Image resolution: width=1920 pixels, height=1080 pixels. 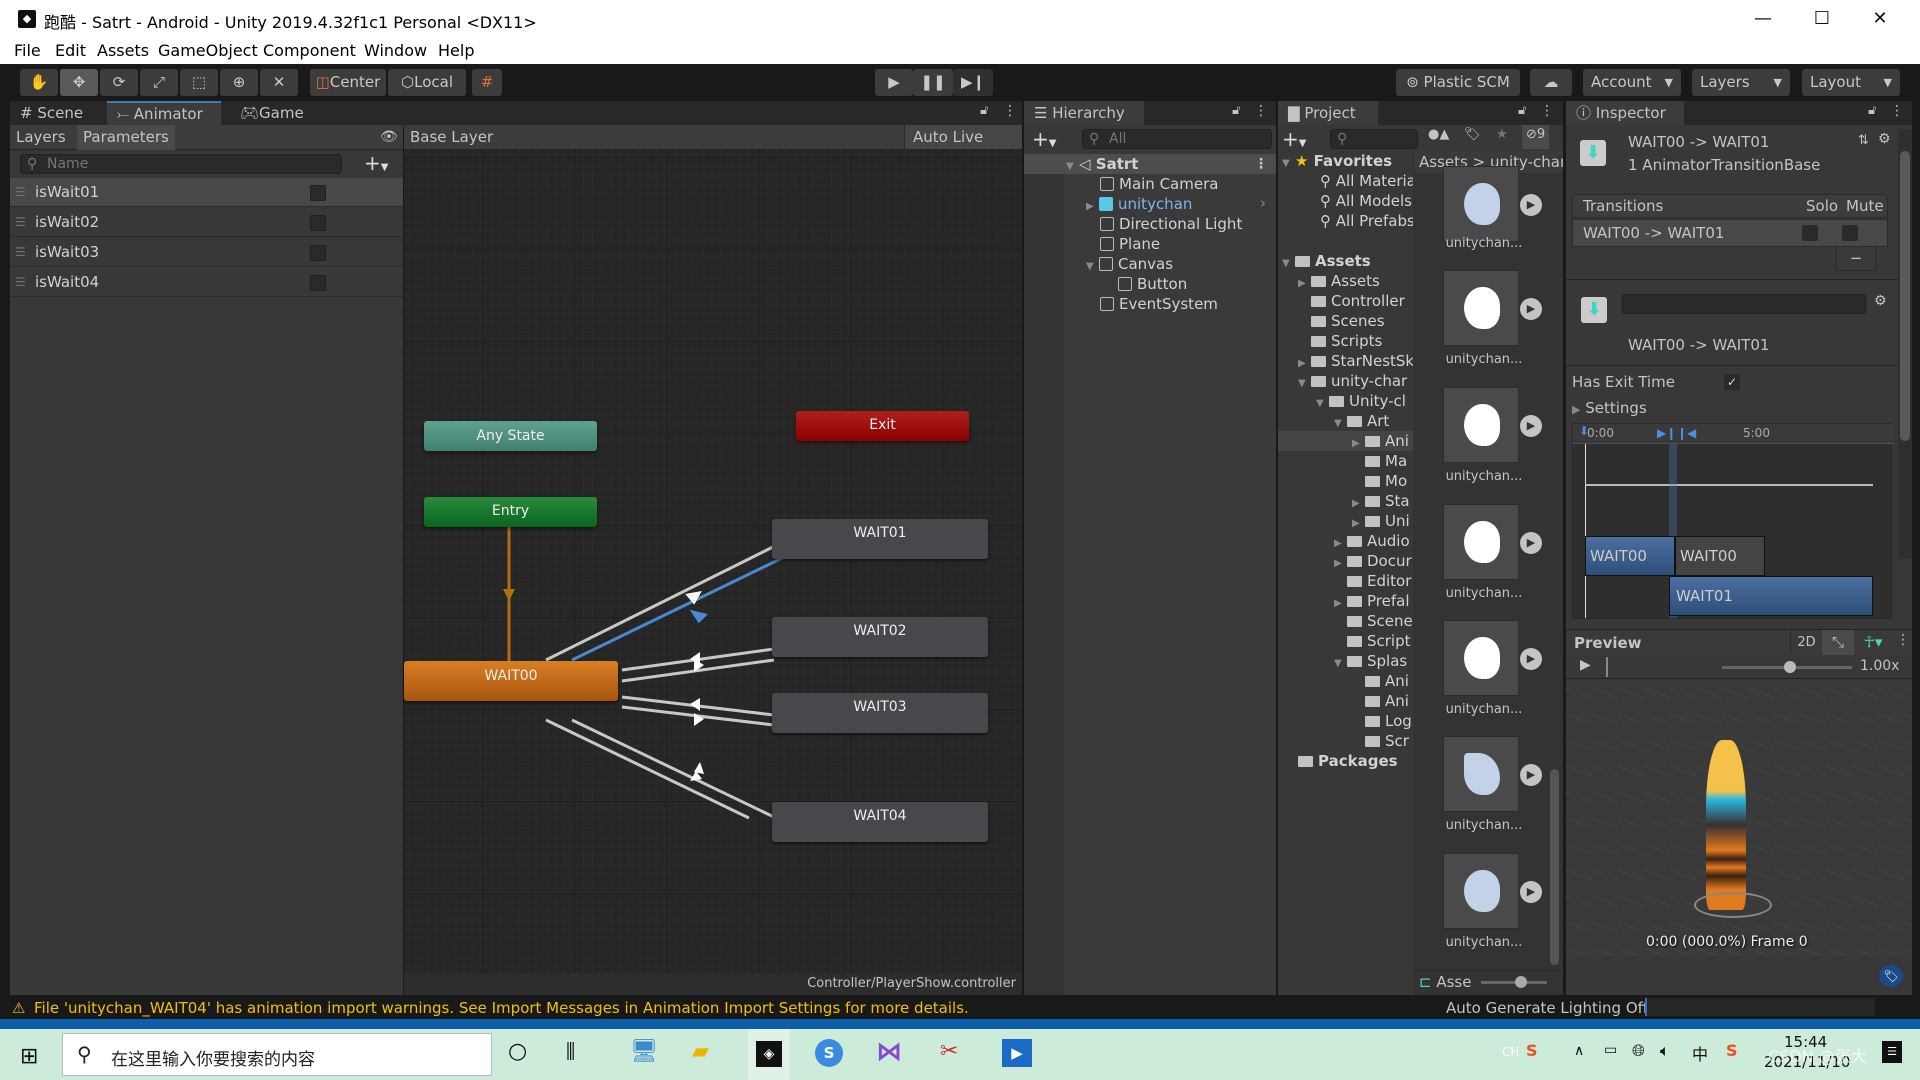 I want to click on folder-item: Scripts, so click(x=1362, y=341).